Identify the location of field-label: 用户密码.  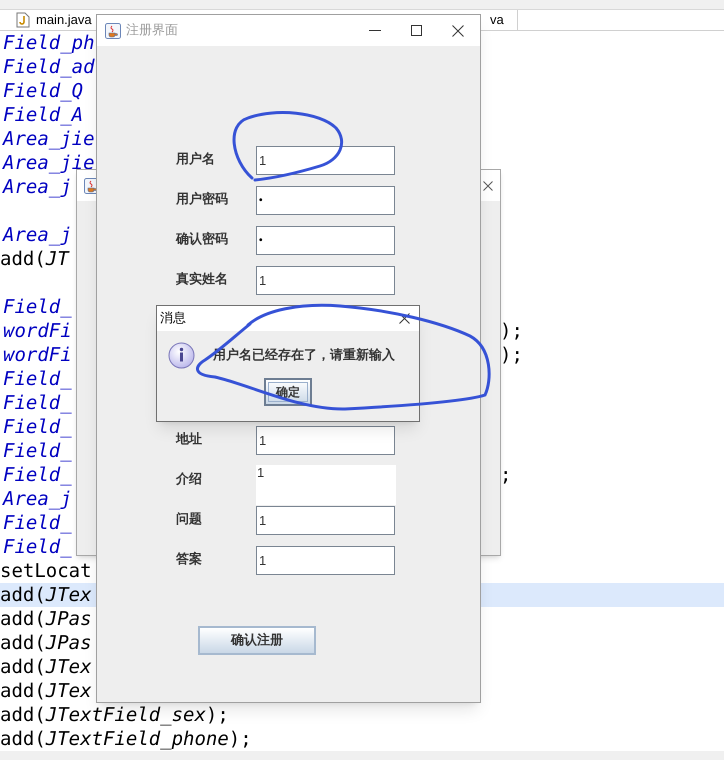
(202, 200).